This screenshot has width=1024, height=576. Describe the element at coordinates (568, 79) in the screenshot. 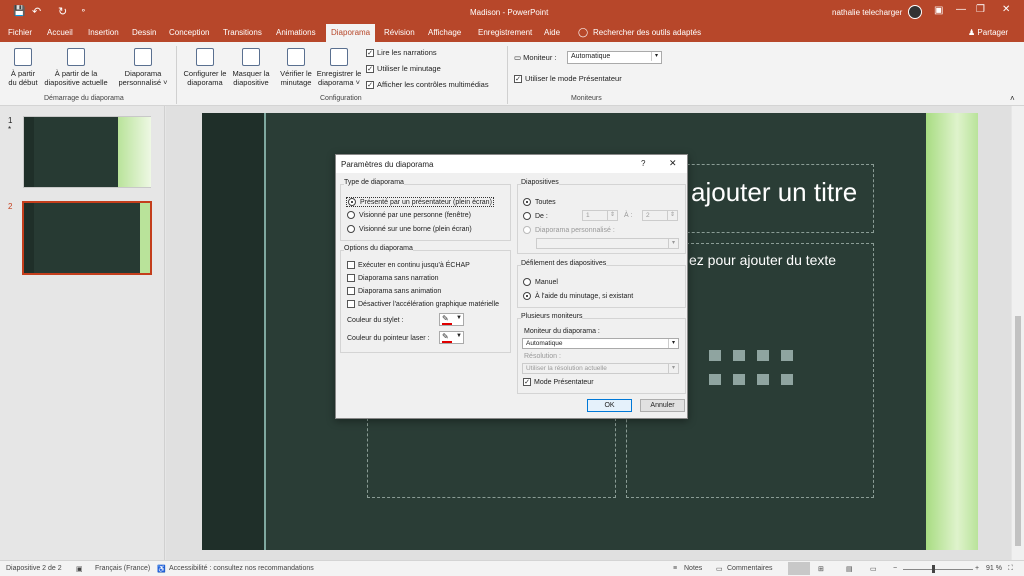

I see `presenter-view-checkbox: ✓ Utiliser le mode Présentateur` at that location.